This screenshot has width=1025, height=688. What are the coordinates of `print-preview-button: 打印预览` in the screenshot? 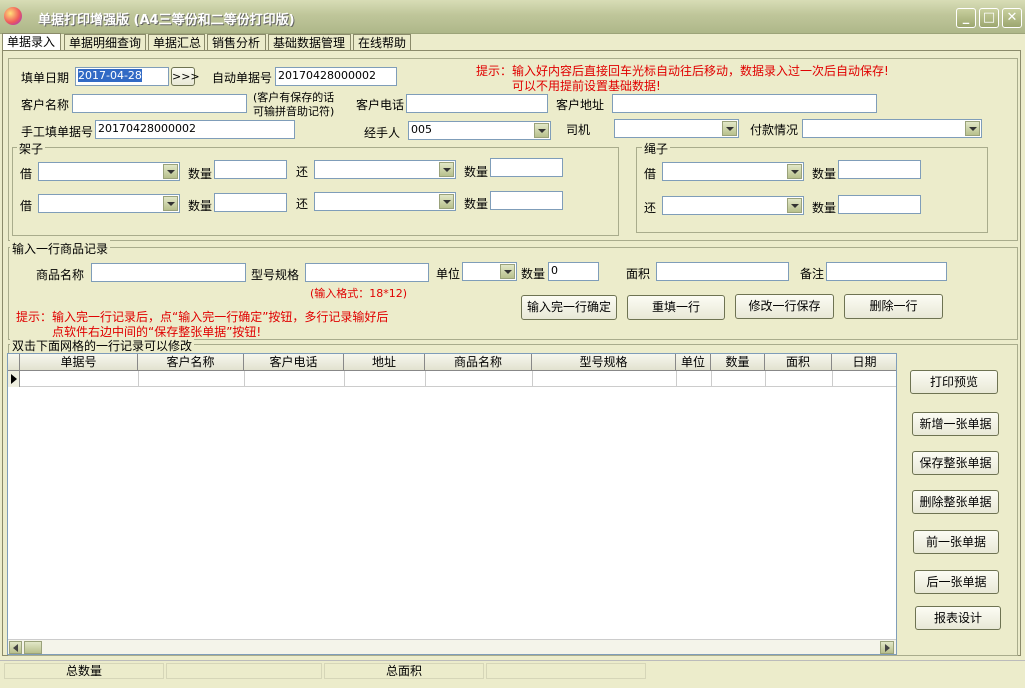 It's located at (954, 382).